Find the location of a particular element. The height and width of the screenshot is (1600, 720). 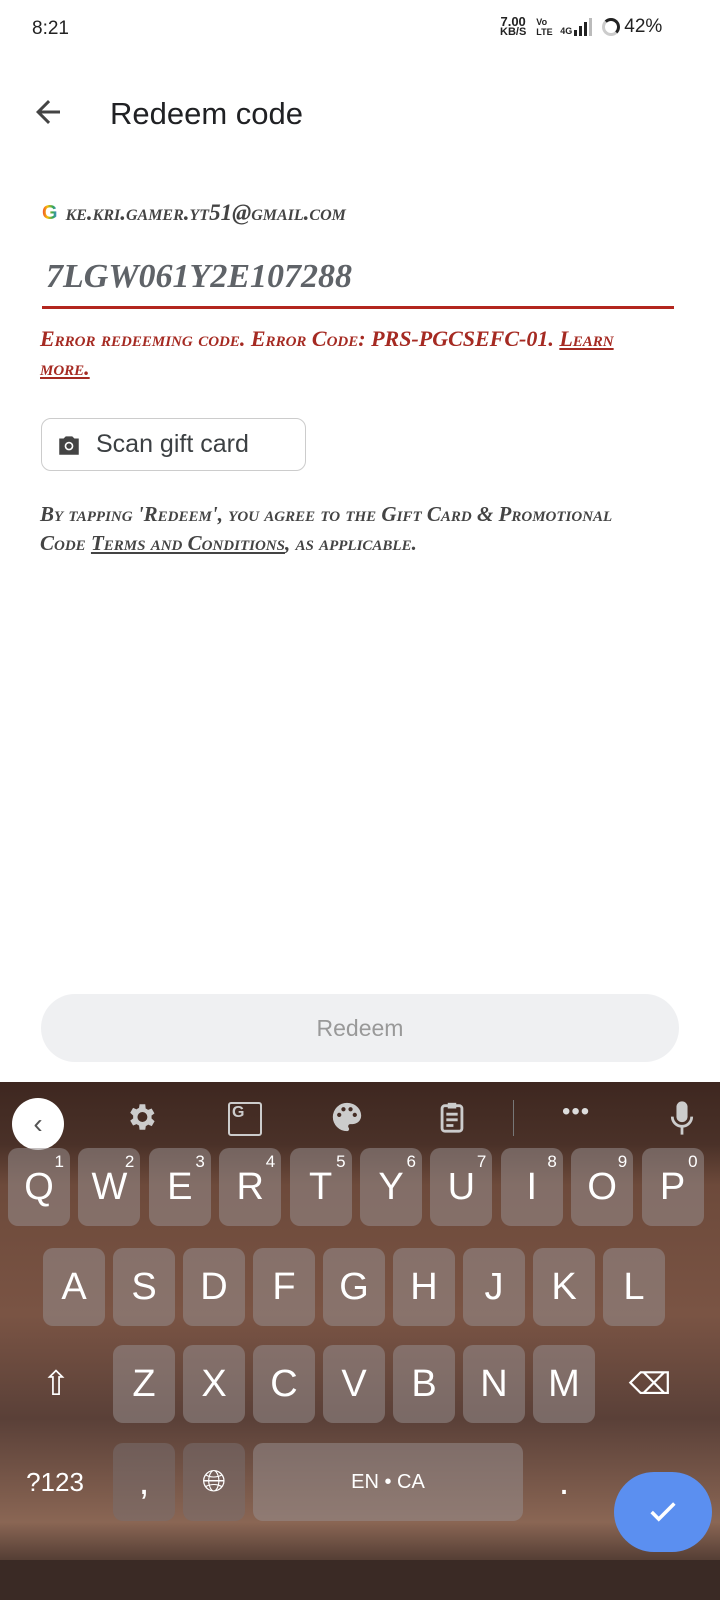

key-k: K is located at coordinates (564, 1287).